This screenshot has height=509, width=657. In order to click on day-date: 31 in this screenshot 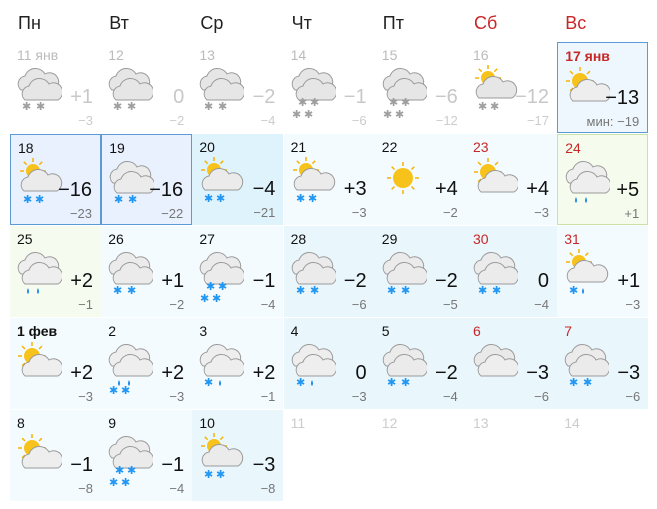, I will do `click(572, 239)`.